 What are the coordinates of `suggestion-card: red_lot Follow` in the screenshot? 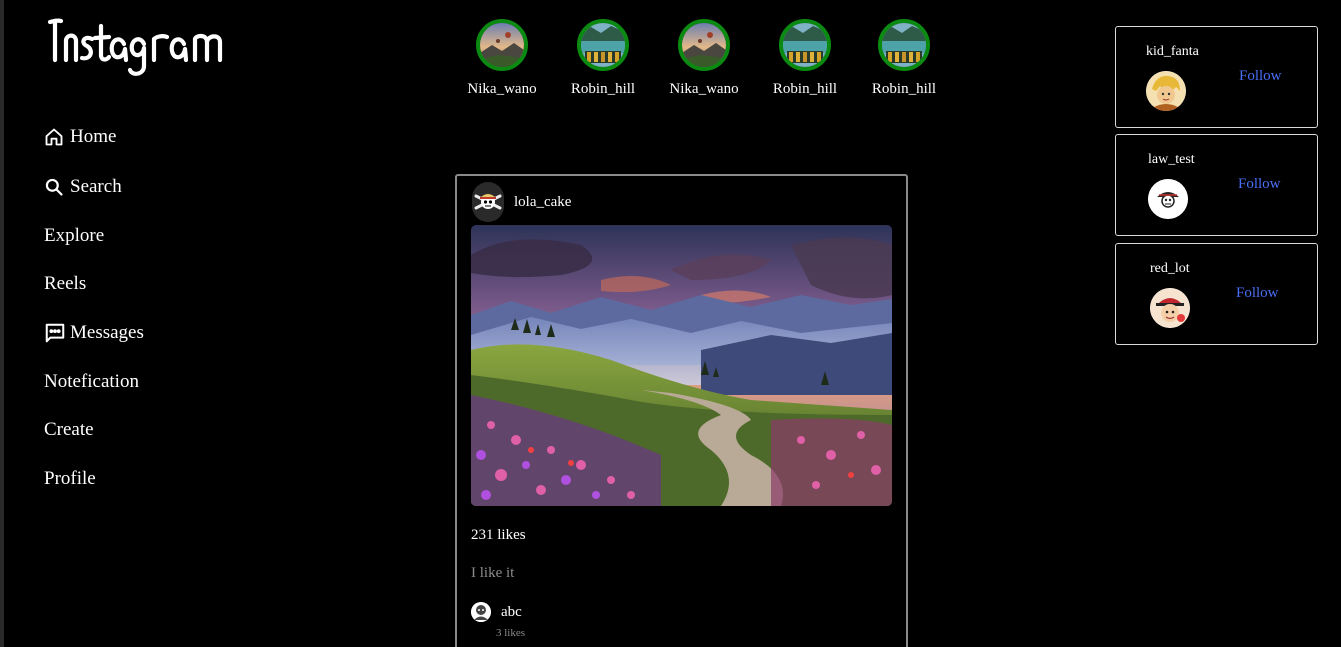 It's located at (1216, 294).